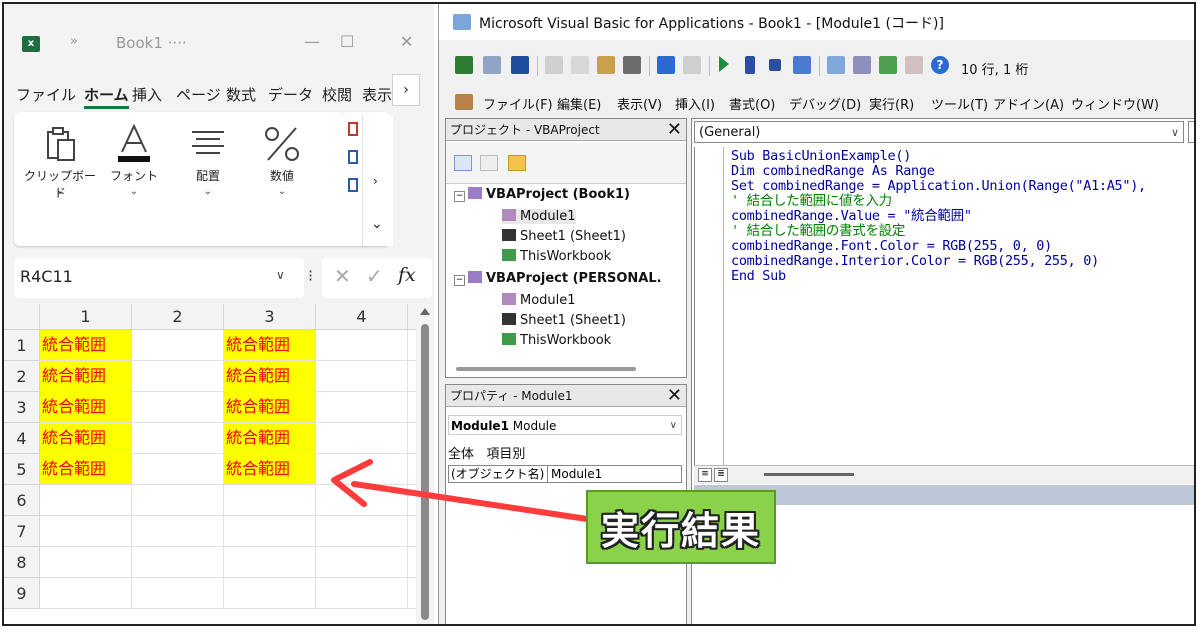  What do you see at coordinates (1115, 103) in the screenshot?
I see `menu-window: ウィンドウ(W)` at bounding box center [1115, 103].